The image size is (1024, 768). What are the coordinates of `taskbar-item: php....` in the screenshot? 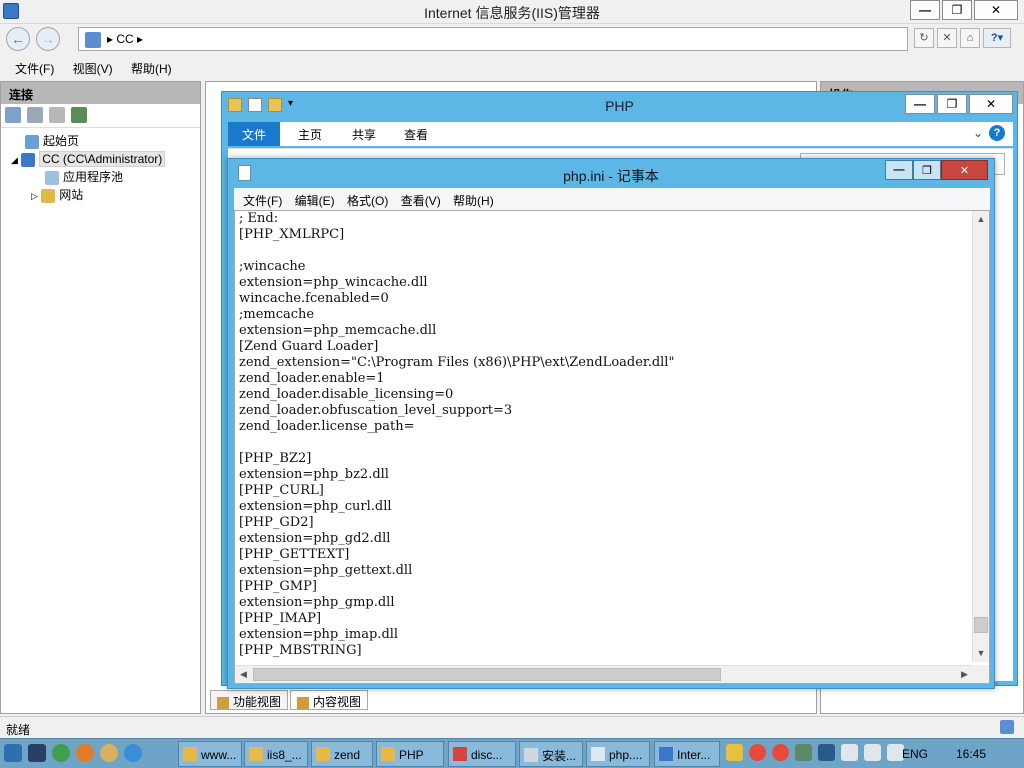 It's located at (618, 754).